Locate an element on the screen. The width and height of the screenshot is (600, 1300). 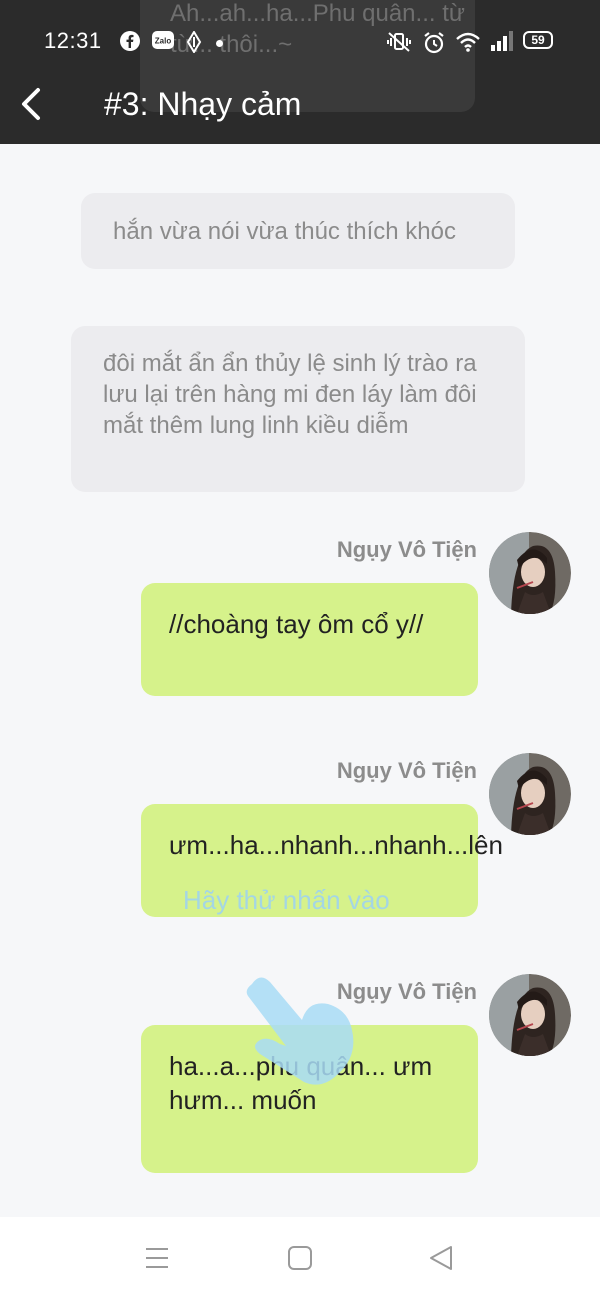
status-bar: 12:31 Zalo 59 is located at coordinates (300, 42).